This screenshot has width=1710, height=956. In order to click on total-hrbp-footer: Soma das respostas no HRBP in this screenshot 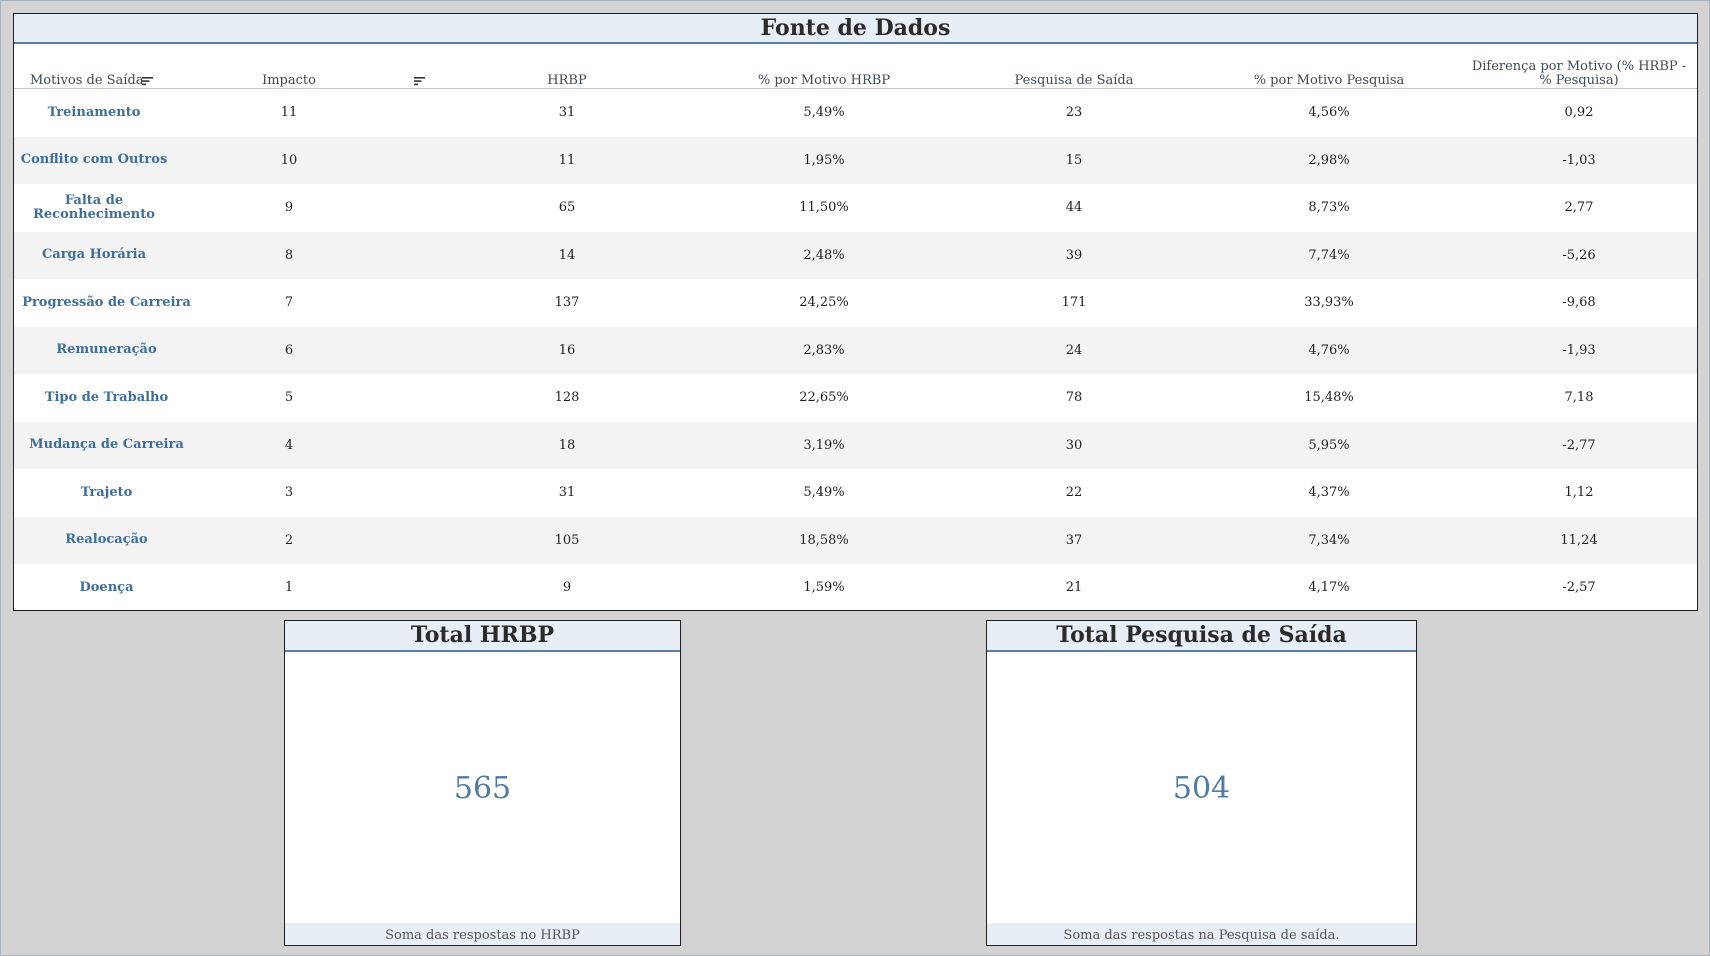, I will do `click(482, 934)`.